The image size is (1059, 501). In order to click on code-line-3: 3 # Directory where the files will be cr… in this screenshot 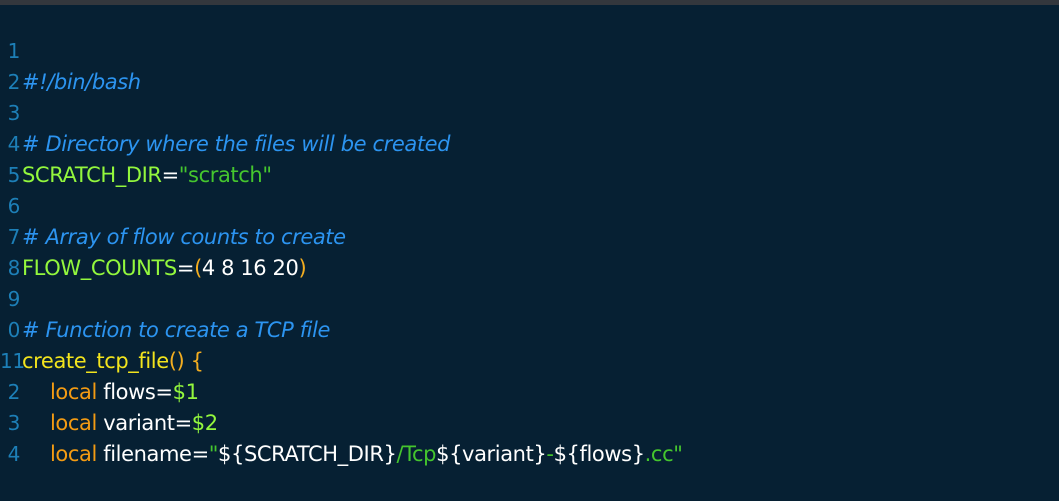, I will do `click(225, 111)`.